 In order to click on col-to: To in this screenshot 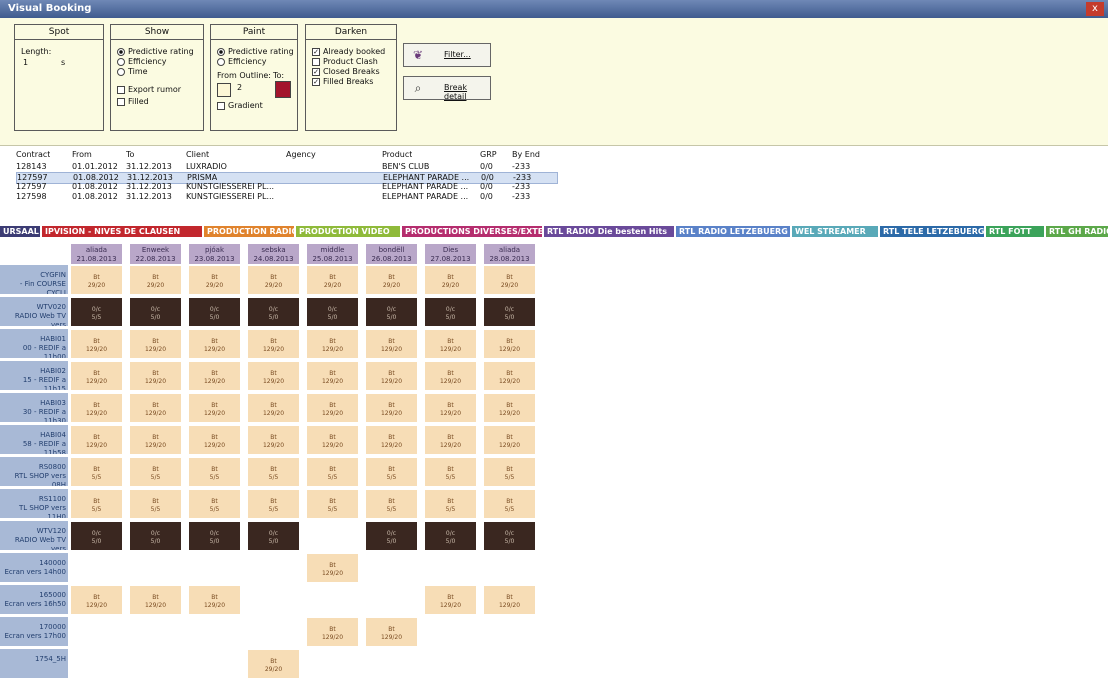, I will do `click(130, 155)`.